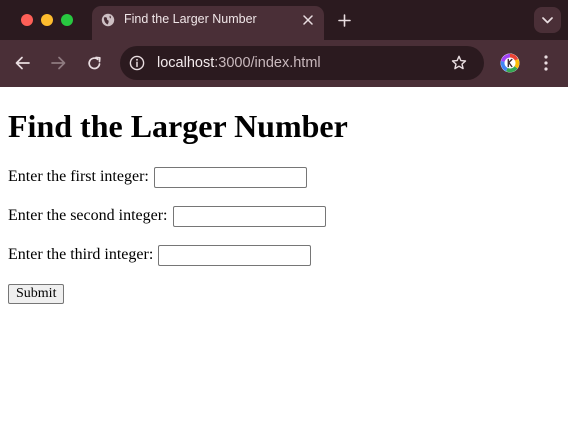 Image resolution: width=568 pixels, height=447 pixels. I want to click on third-integer-row: Enter the third integer:, so click(160, 255).